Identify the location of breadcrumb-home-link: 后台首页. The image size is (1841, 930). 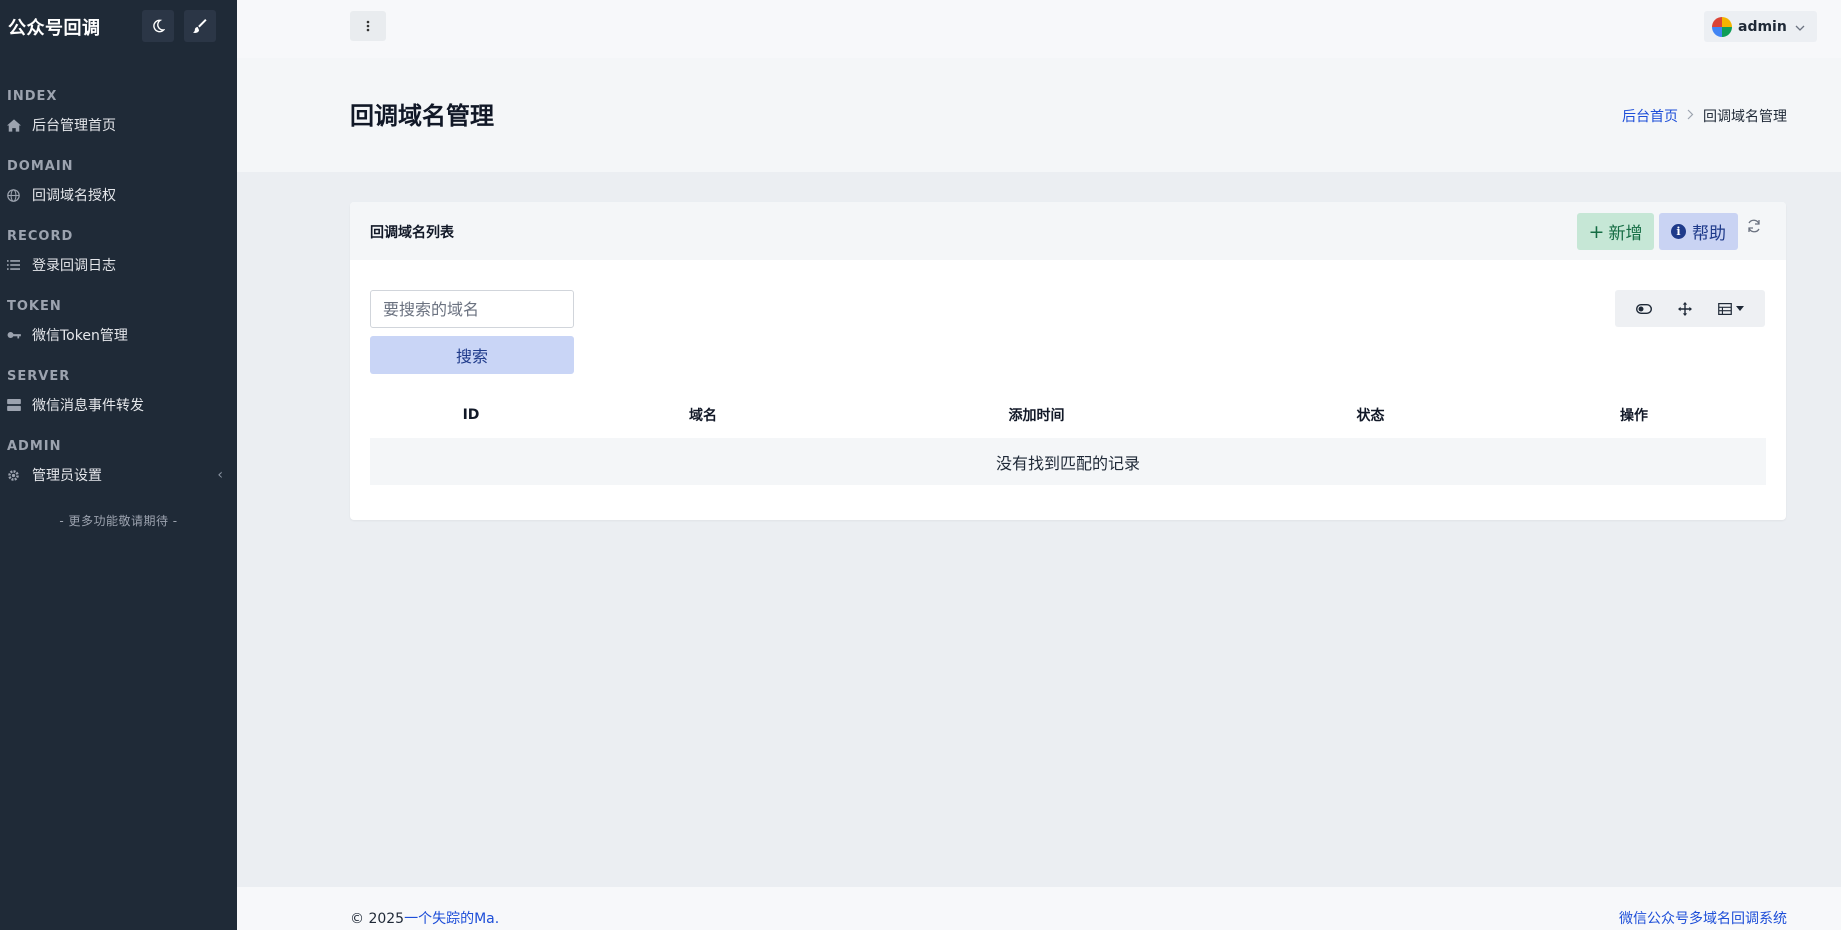
(1650, 116).